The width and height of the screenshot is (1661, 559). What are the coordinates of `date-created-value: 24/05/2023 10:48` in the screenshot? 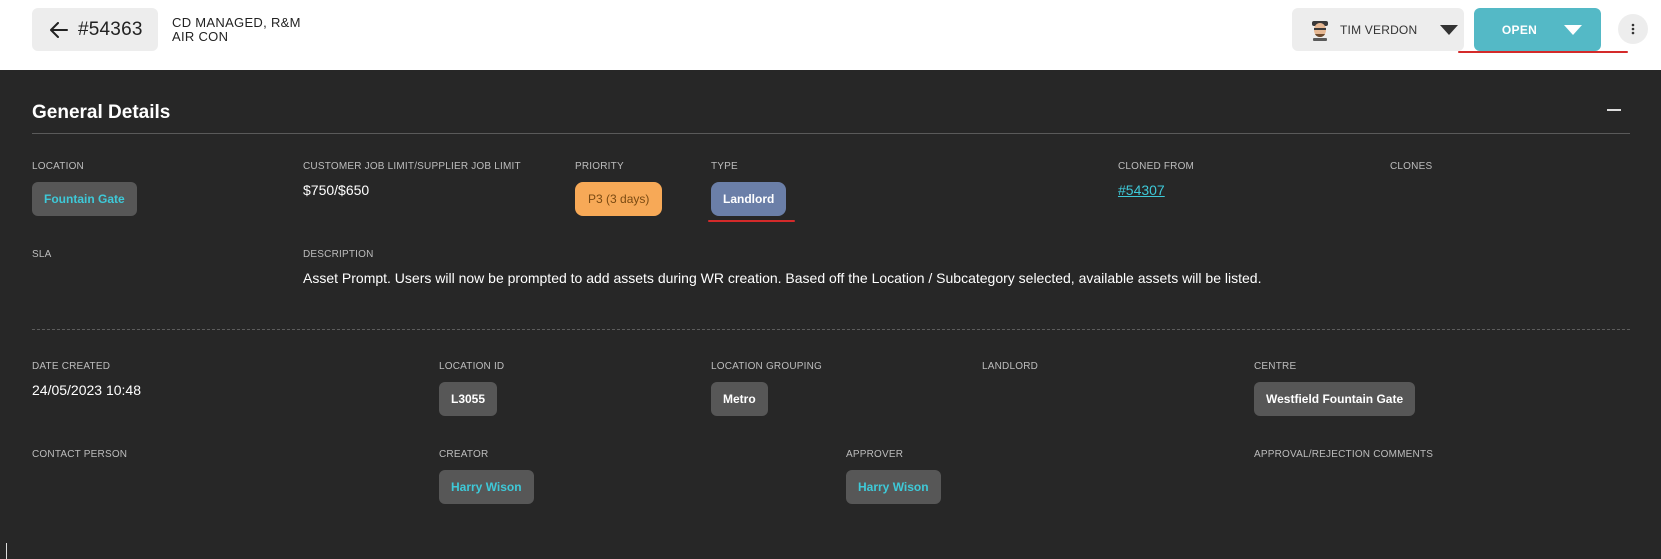 It's located at (86, 390).